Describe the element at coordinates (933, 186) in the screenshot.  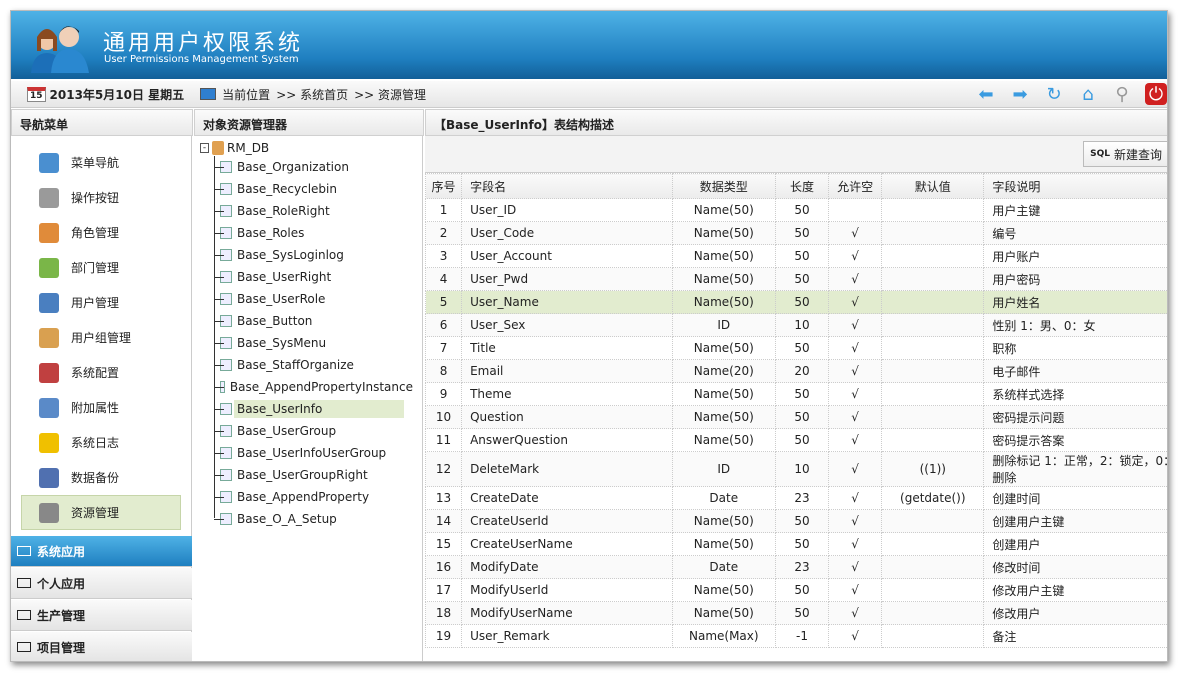
I see `column-header: 默认值` at that location.